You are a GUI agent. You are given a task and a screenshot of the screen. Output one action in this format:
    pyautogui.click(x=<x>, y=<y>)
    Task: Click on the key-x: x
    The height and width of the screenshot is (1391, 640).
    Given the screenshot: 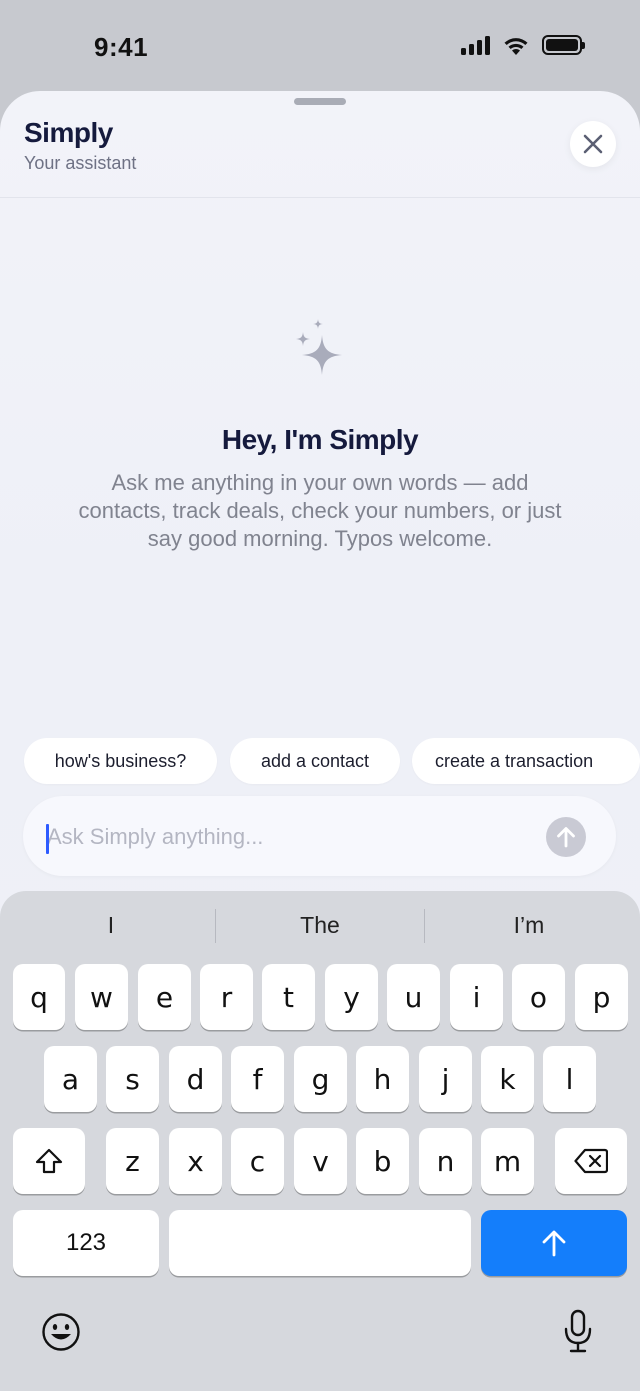 What is the action you would take?
    pyautogui.click(x=195, y=1161)
    